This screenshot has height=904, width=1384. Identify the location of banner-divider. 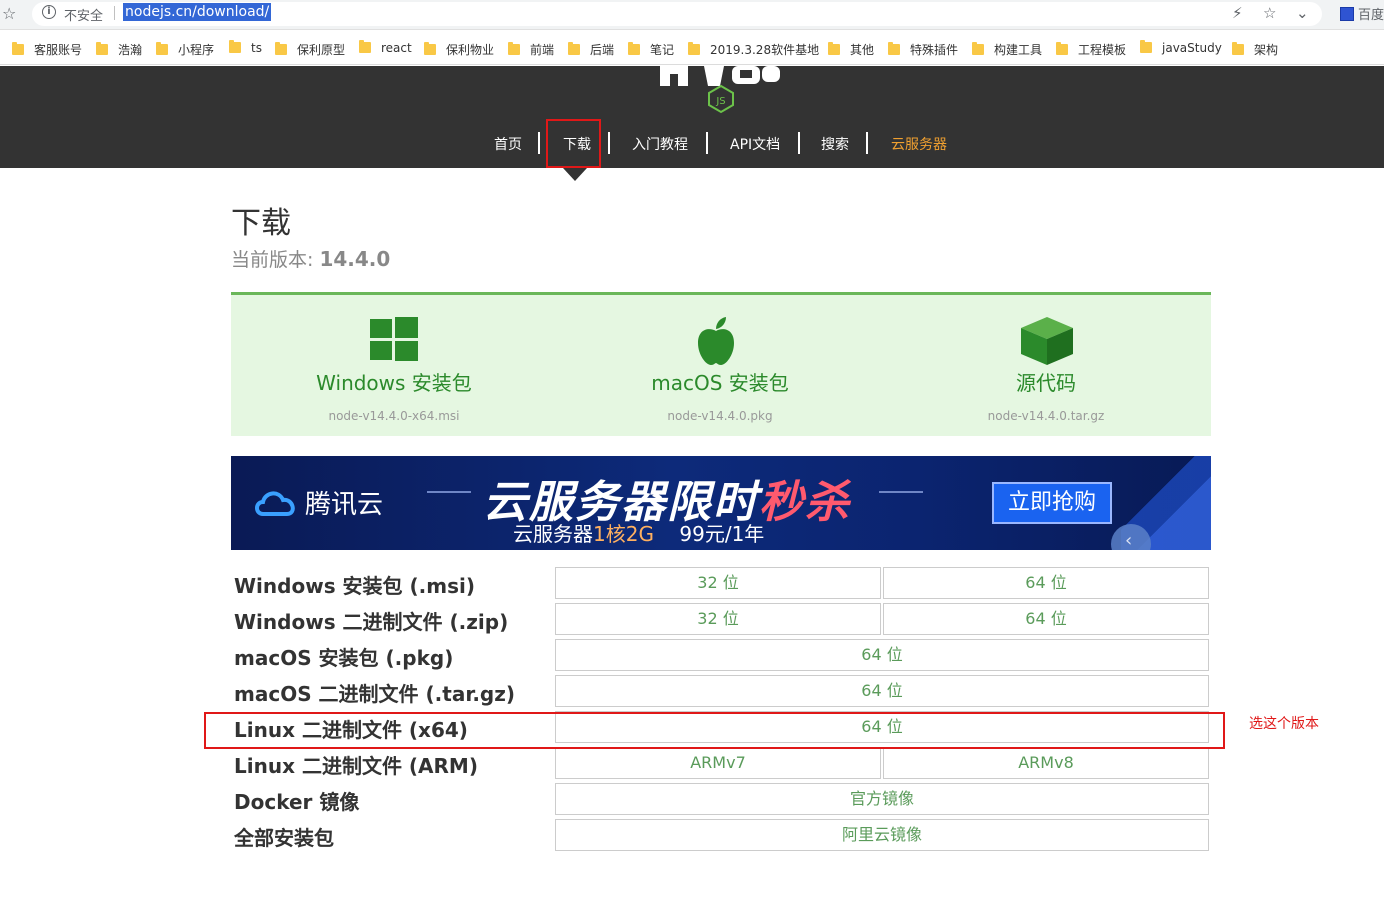
(449, 492).